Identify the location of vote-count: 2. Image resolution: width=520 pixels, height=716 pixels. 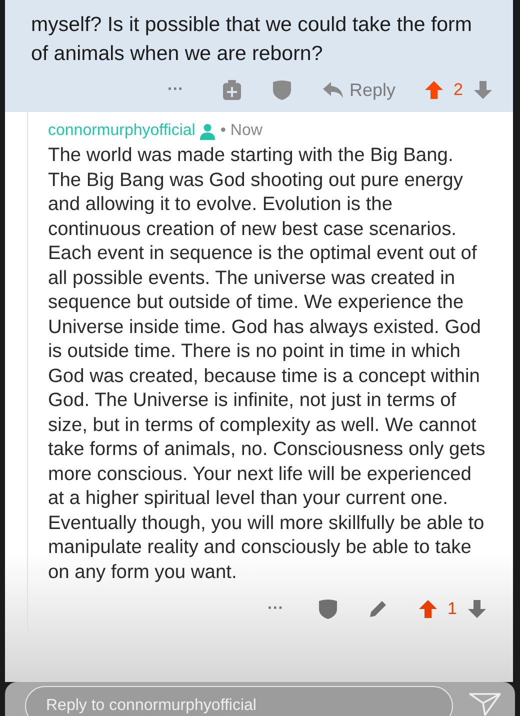
(458, 90).